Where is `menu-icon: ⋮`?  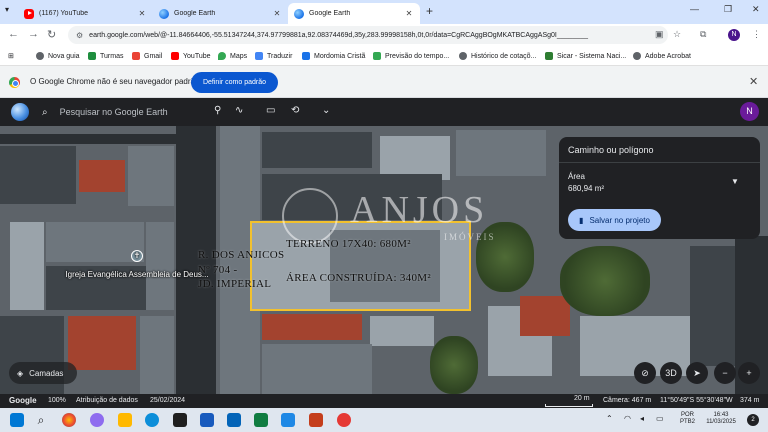 menu-icon: ⋮ is located at coordinates (756, 34).